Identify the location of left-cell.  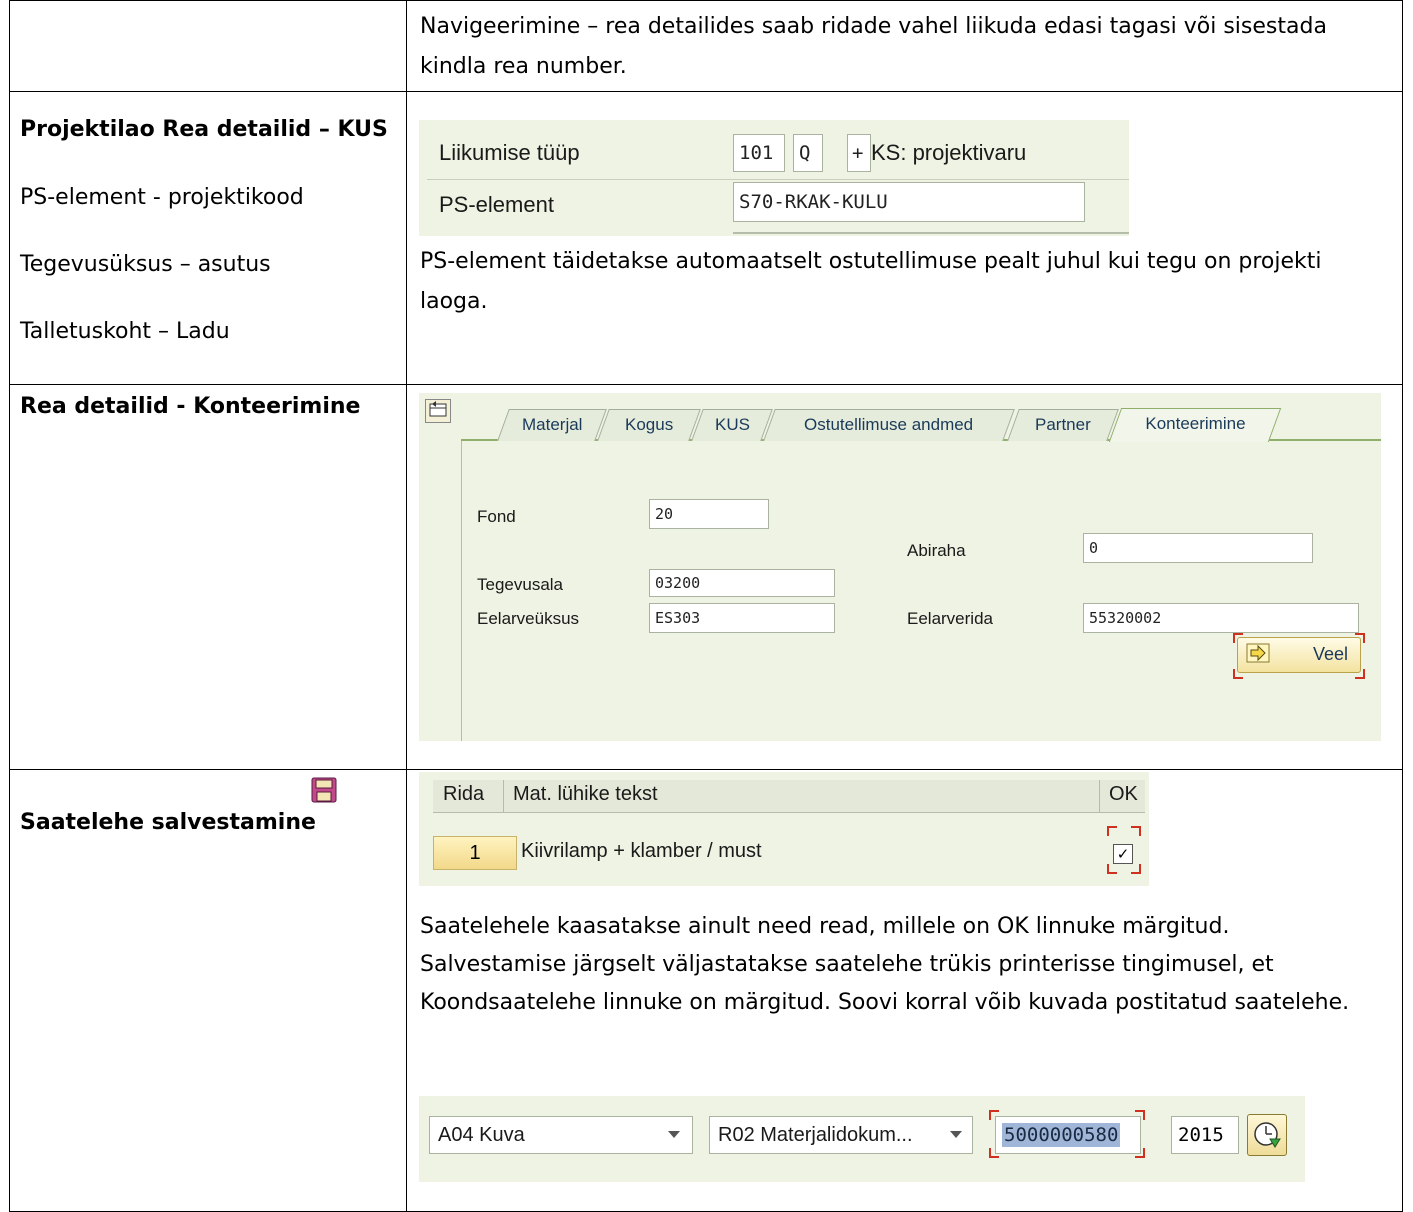
(208, 46).